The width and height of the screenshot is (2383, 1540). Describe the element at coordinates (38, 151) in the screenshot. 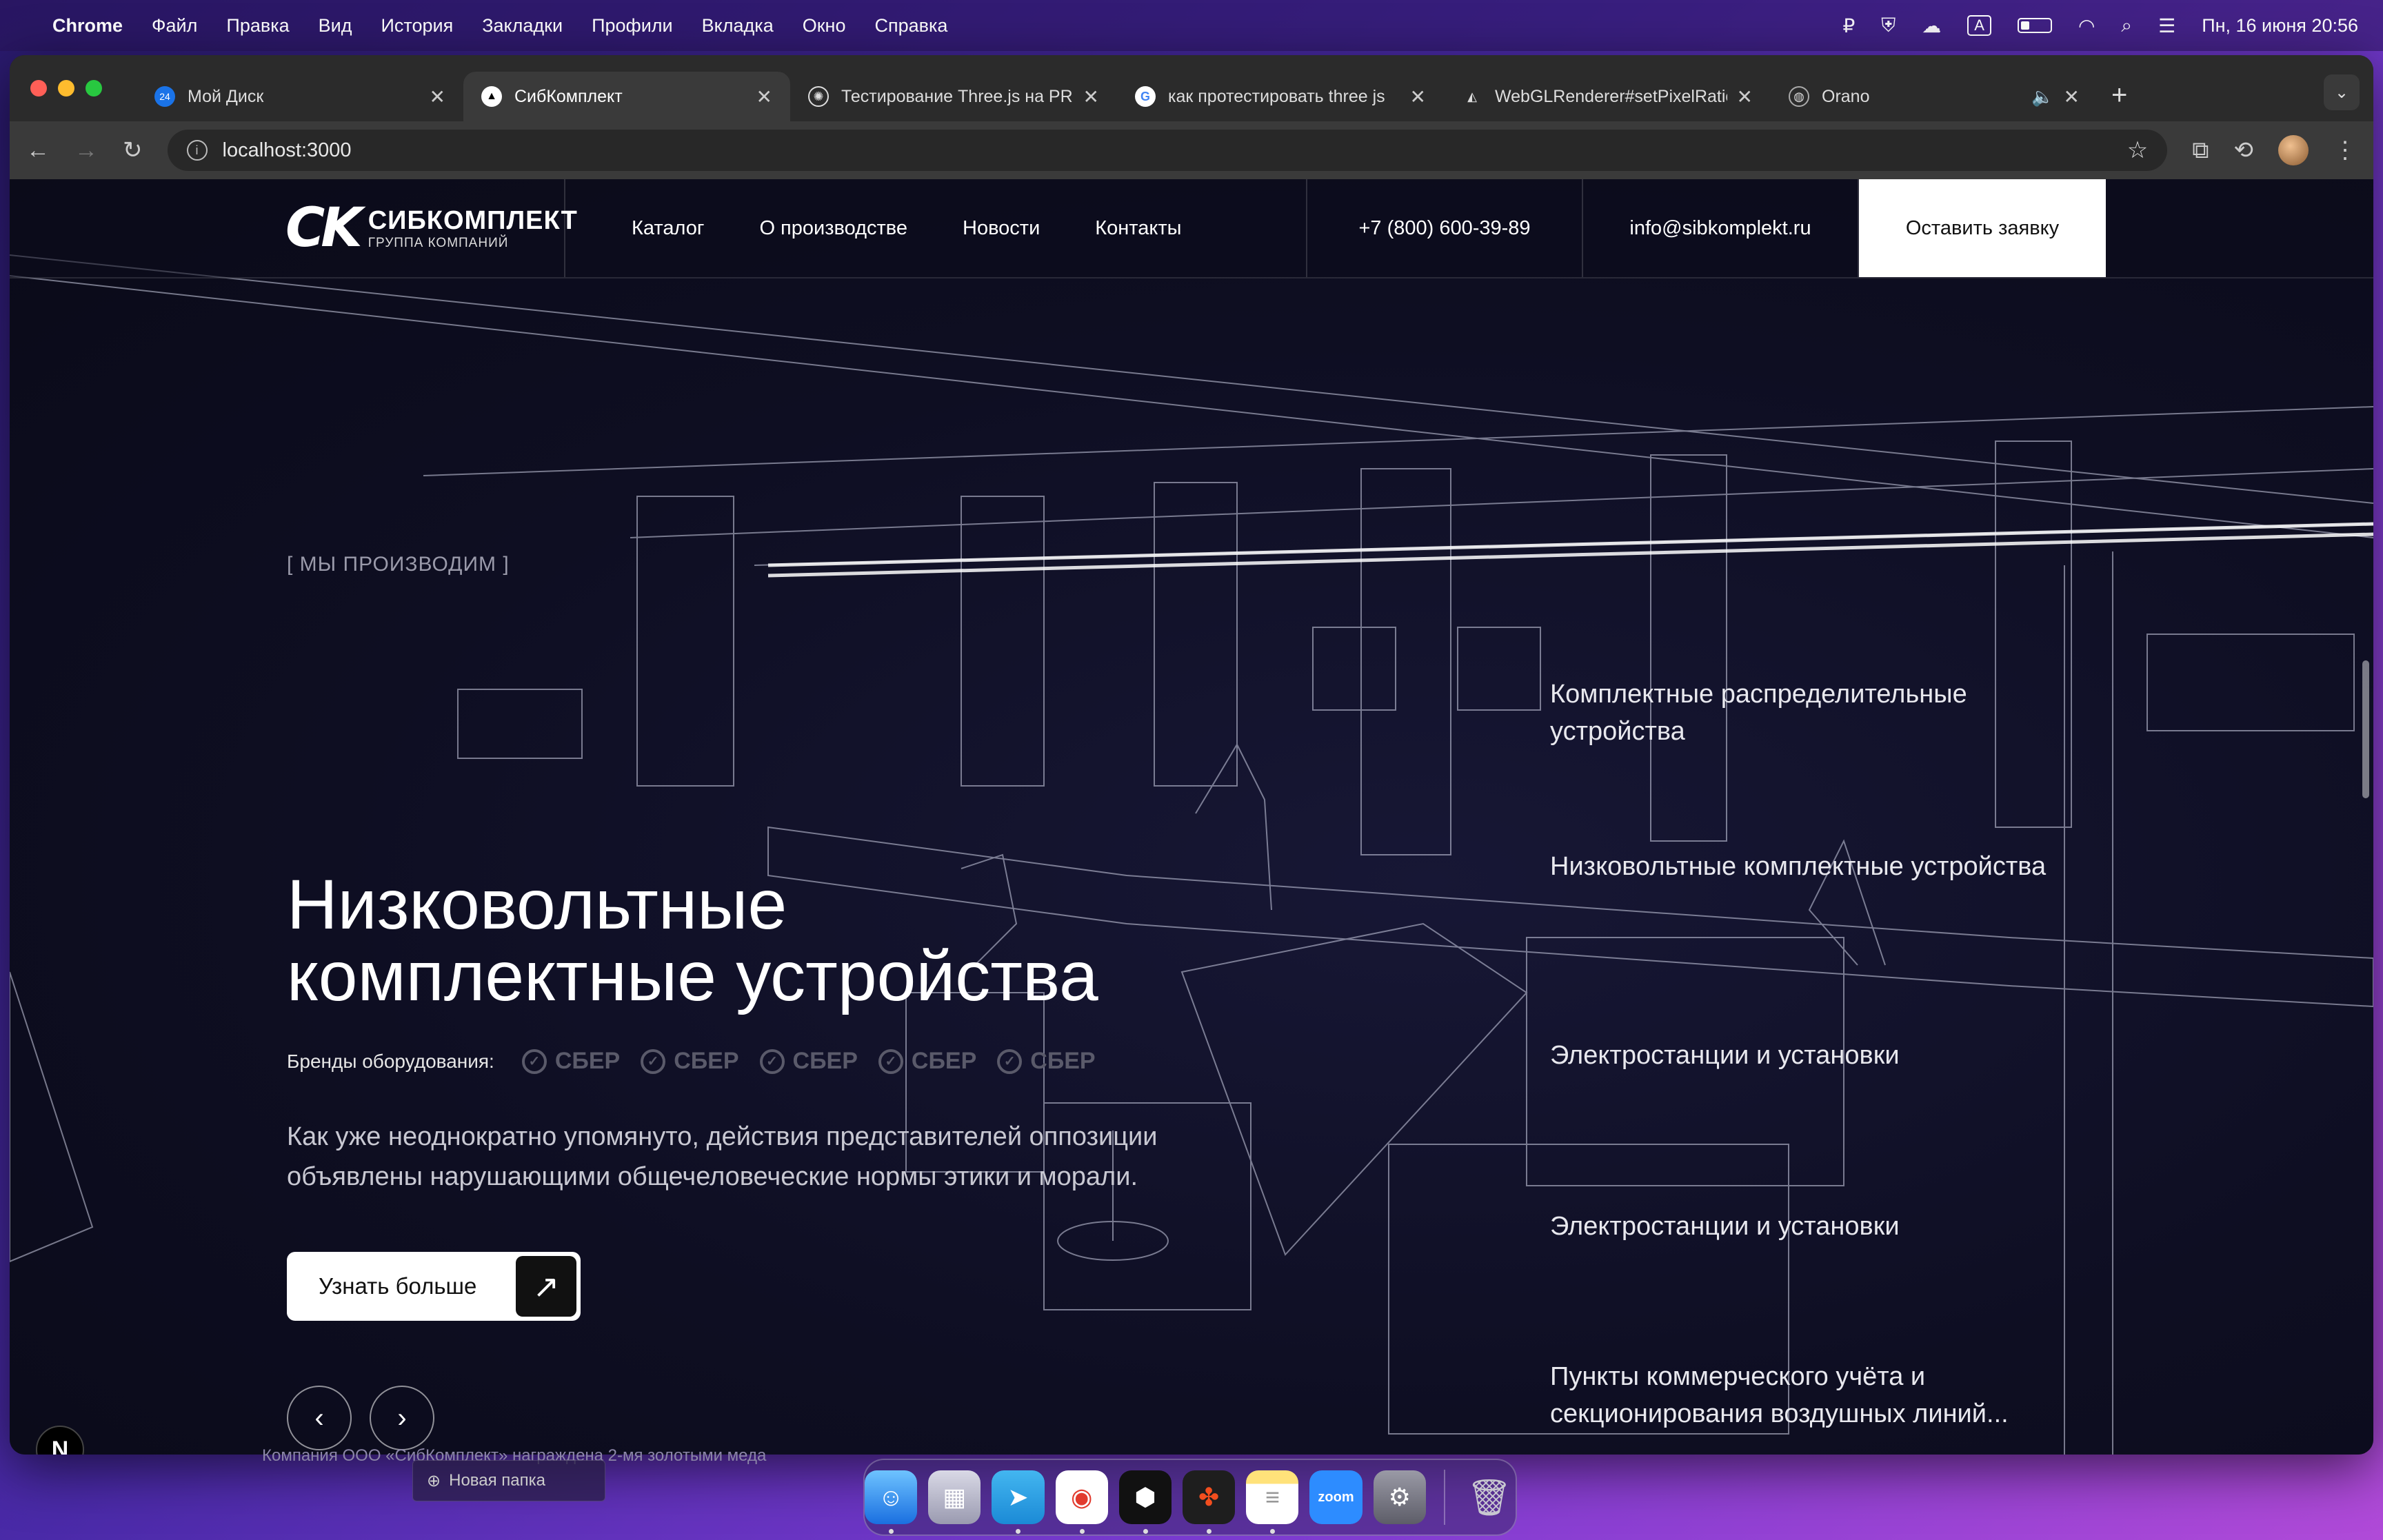

I see `back-icon: ←` at that location.